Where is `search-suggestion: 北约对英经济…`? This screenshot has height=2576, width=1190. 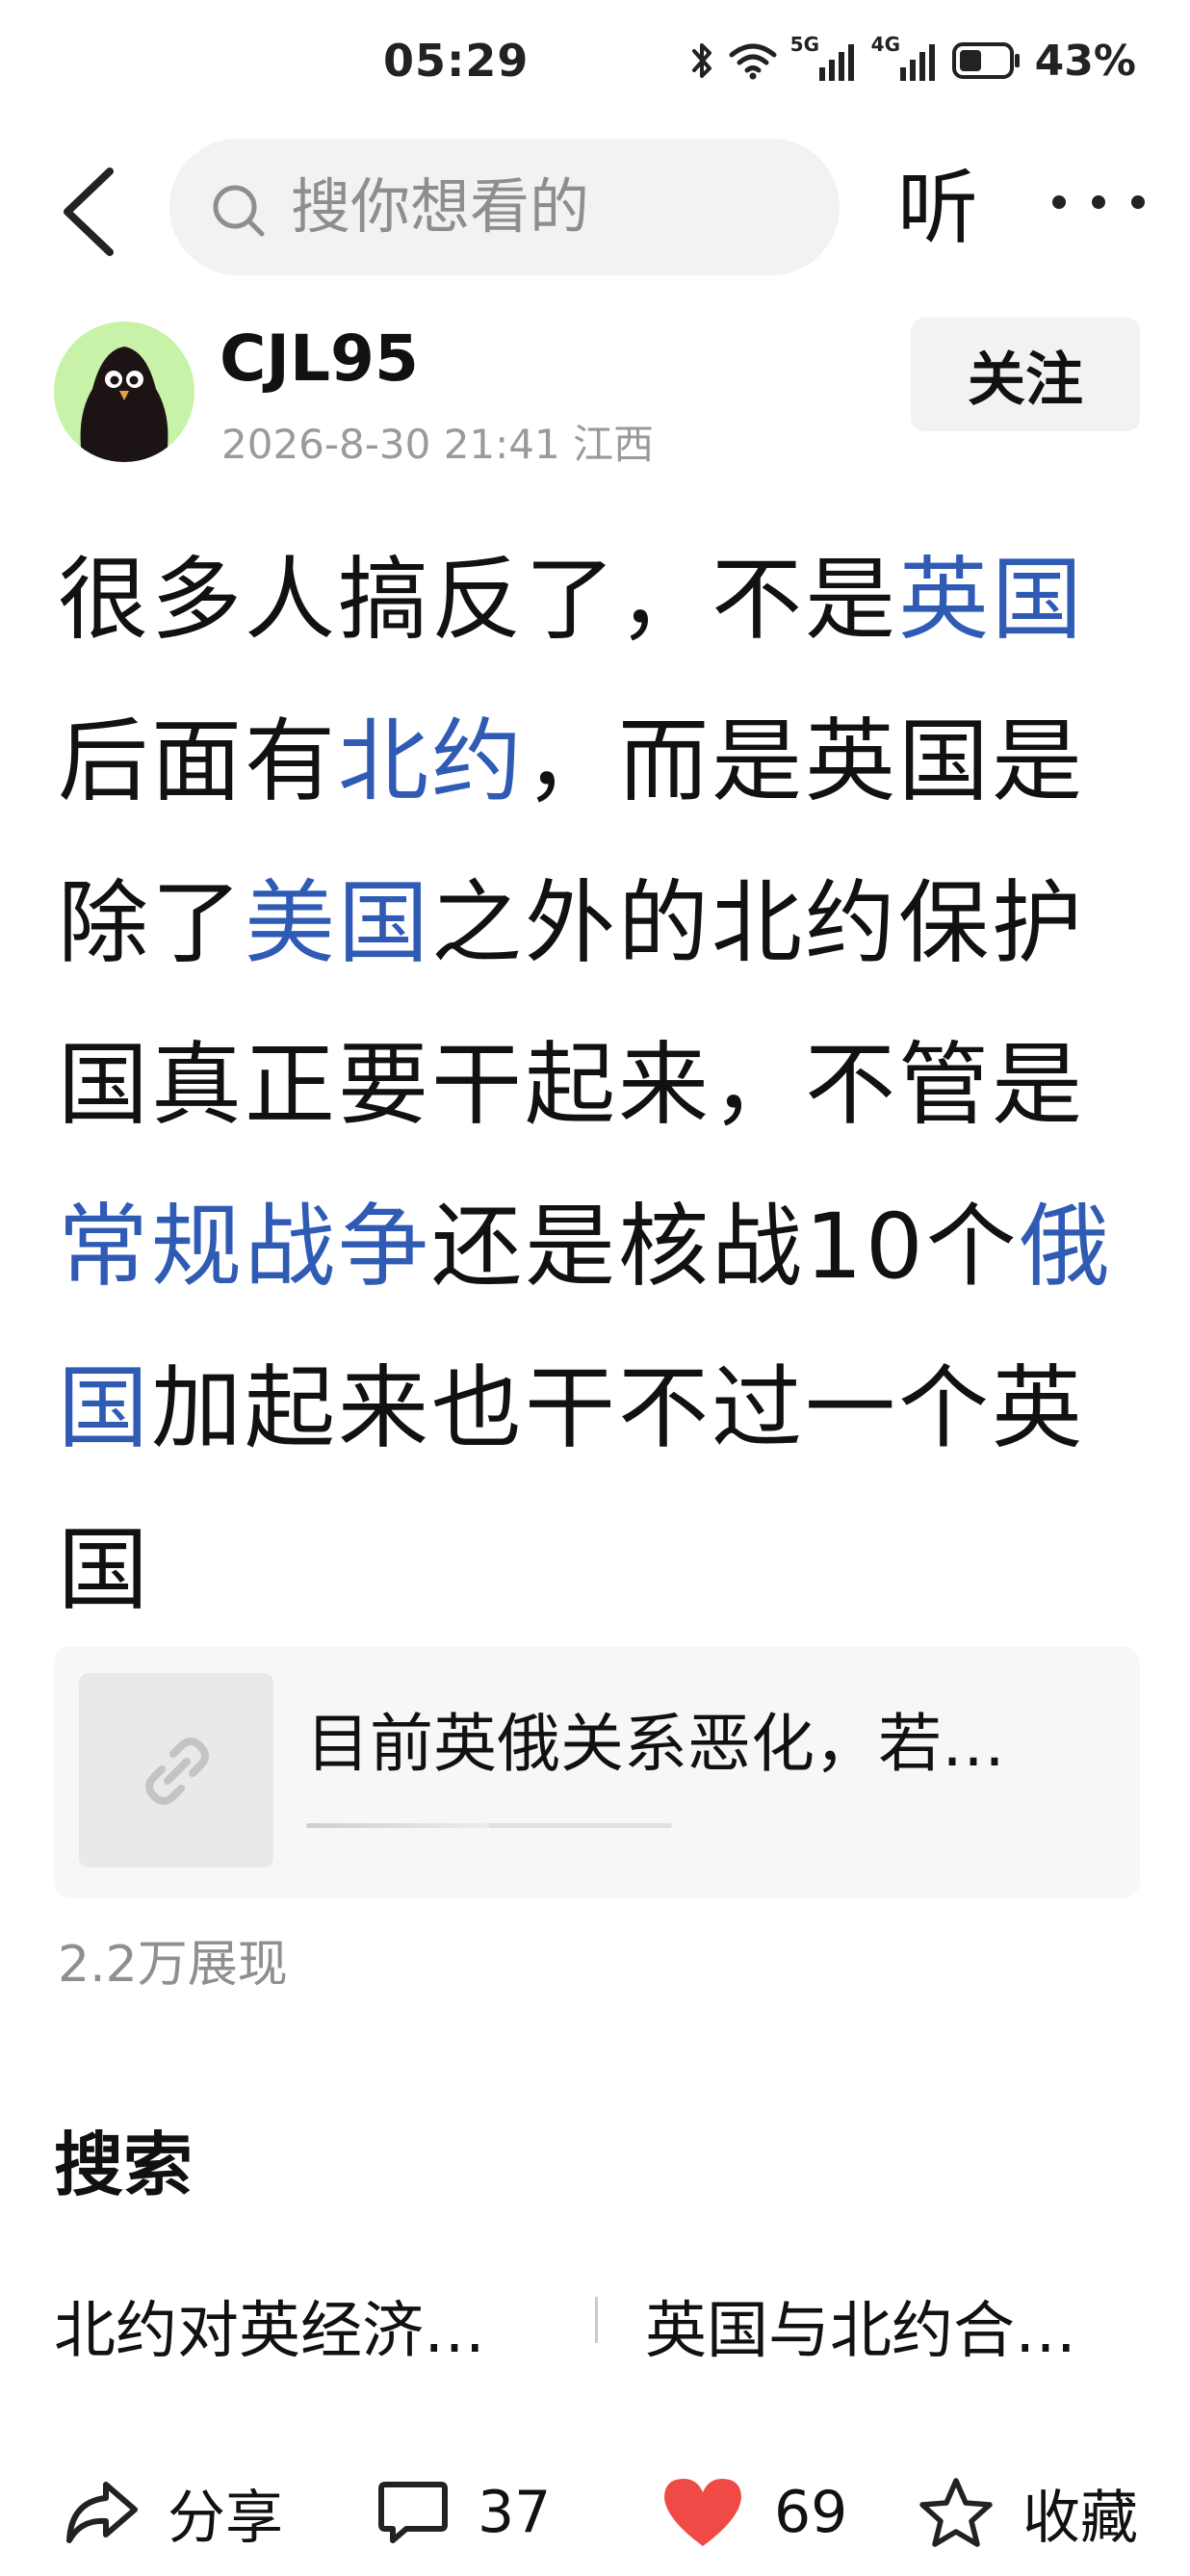
search-suggestion: 北约对英经济… is located at coordinates (270, 2326).